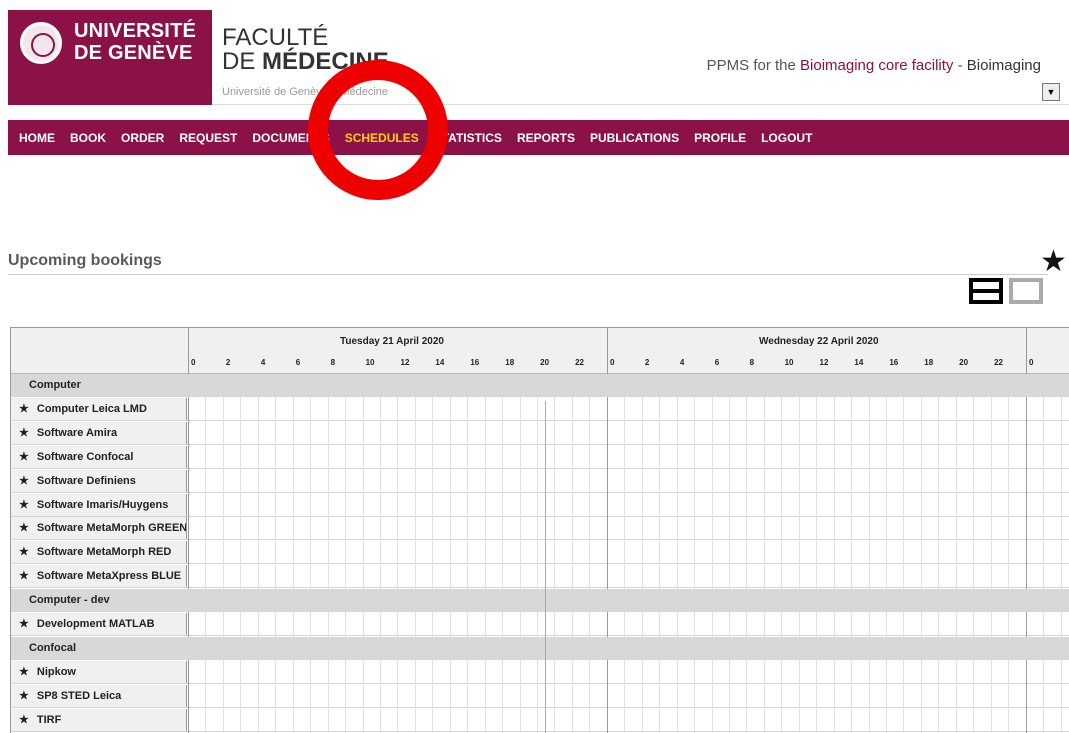 Image resolution: width=1069 pixels, height=733 pixels. What do you see at coordinates (540, 409) in the screenshot?
I see `system-row: ★ Computer Leica LMD` at bounding box center [540, 409].